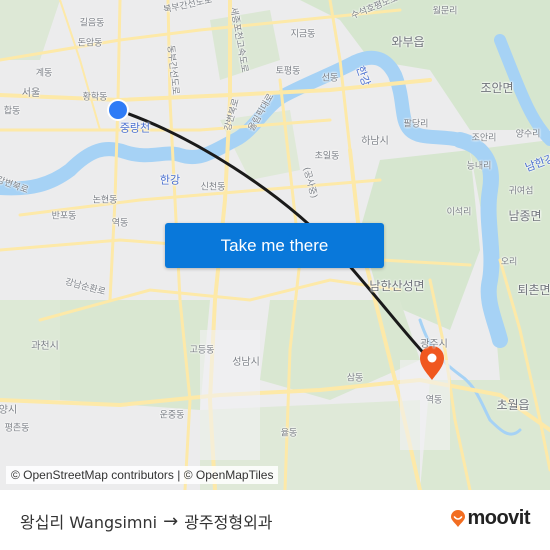 The height and width of the screenshot is (550, 550). I want to click on map-label: 귀여섬, so click(521, 191).